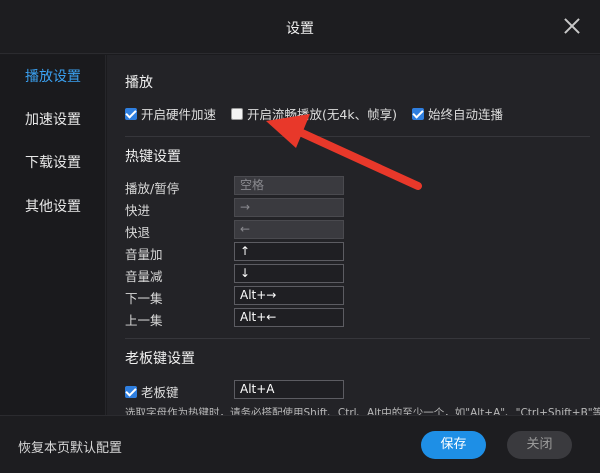 This screenshot has width=600, height=473. Describe the element at coordinates (418, 113) in the screenshot. I see `auto-continue-checkbox` at that location.